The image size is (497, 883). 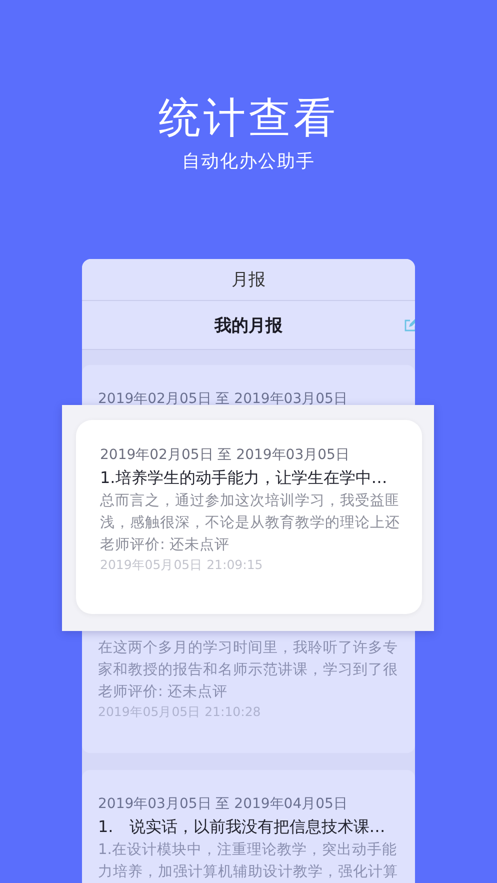 I want to click on report-body: 1.在设计模块中，注重理论教学，突出动手能力培养，加强计算机辅助设计教学，强化计算, so click(x=248, y=861).